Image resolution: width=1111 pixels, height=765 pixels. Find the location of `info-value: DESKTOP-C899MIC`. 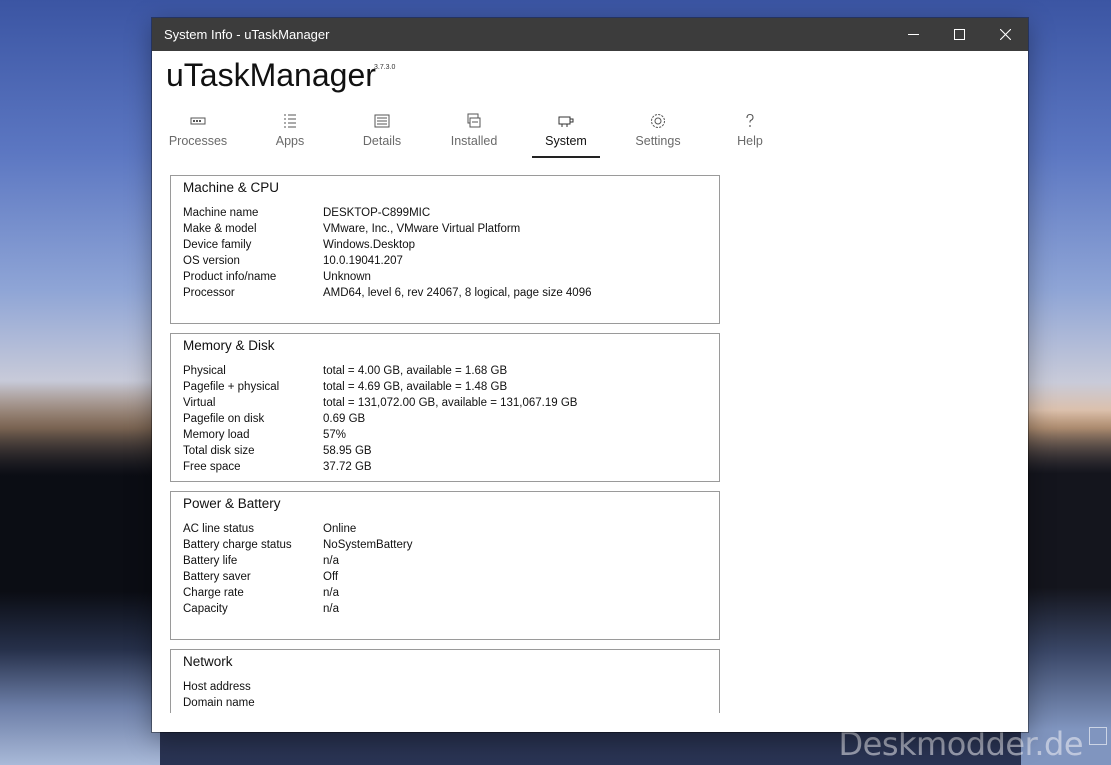

info-value: DESKTOP-C899MIC is located at coordinates (377, 213).